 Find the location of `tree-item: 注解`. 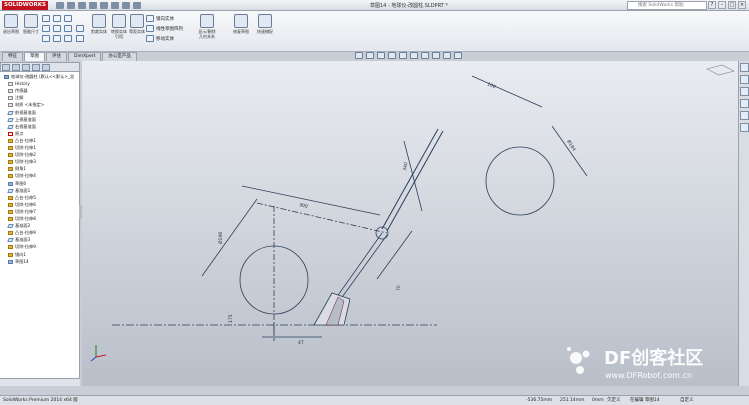

tree-item: 注解 is located at coordinates (15, 98).